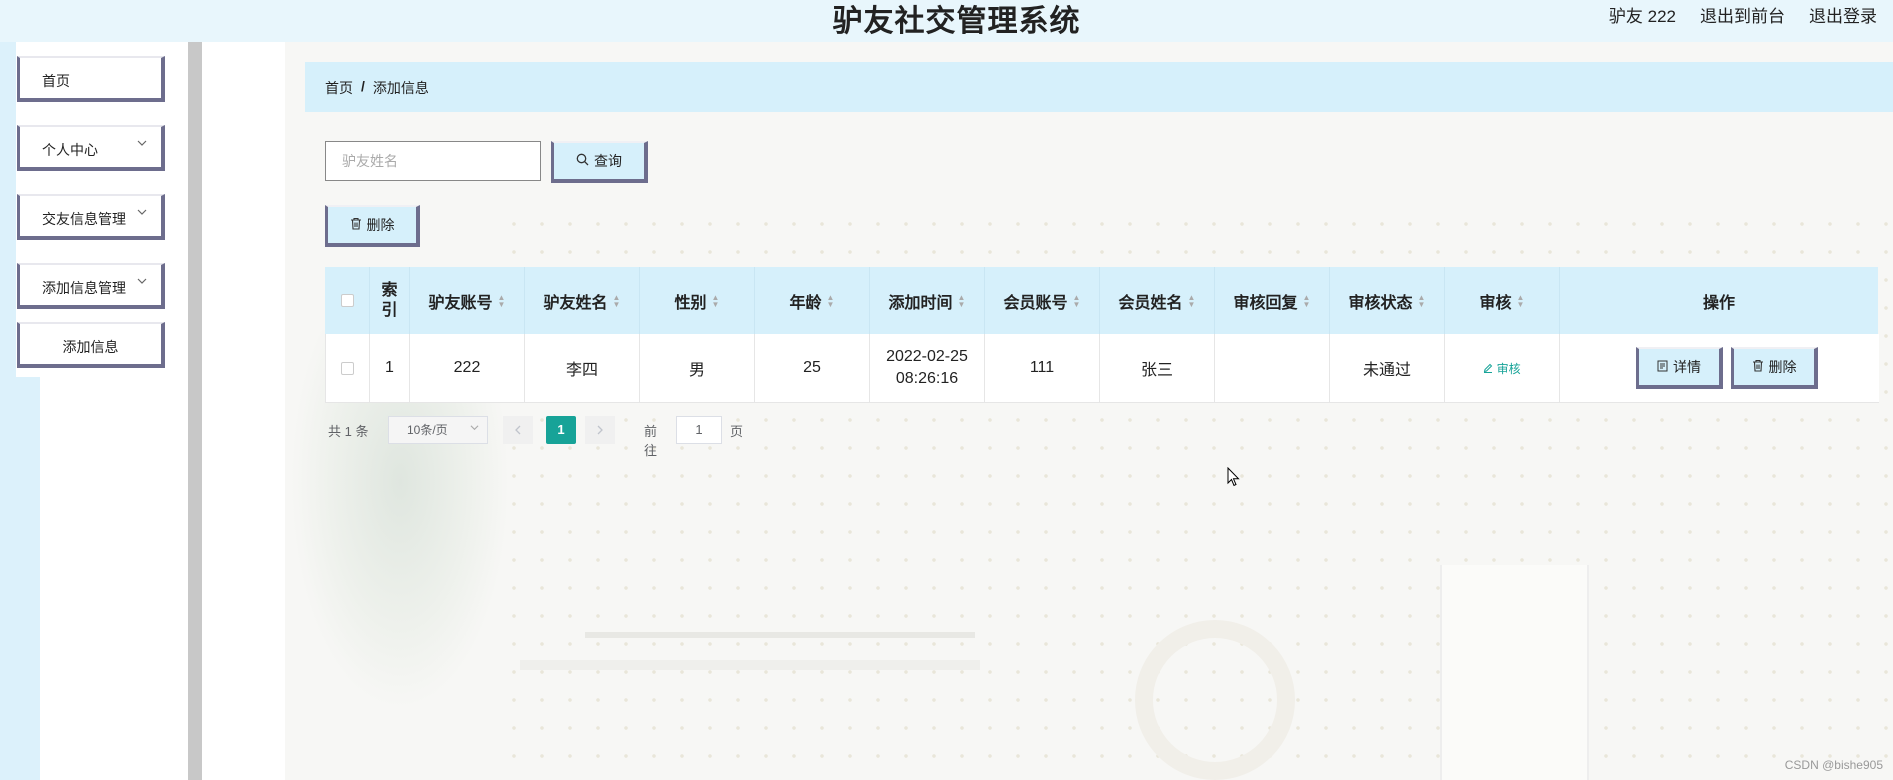  Describe the element at coordinates (467, 368) in the screenshot. I see `cell-account: 222` at that location.